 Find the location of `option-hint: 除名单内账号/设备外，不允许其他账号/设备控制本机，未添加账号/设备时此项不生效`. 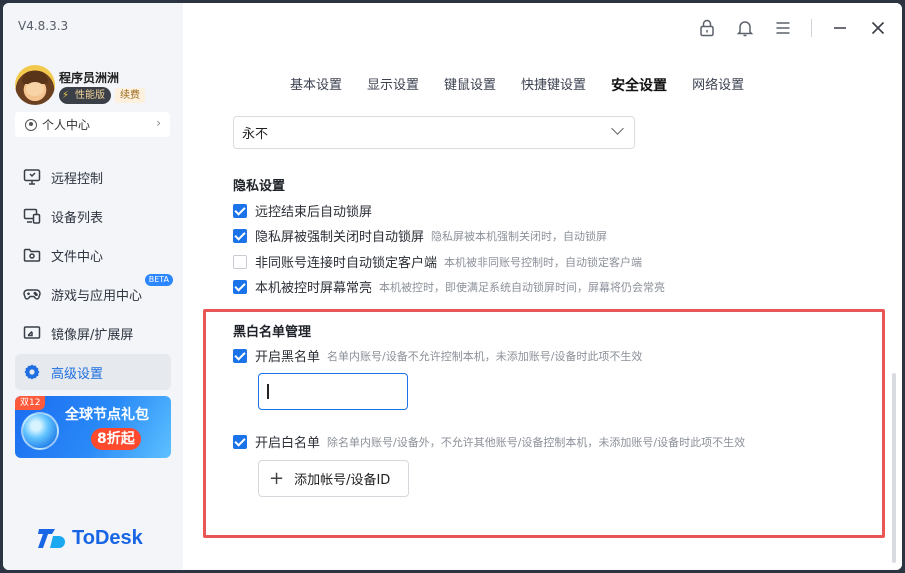

option-hint: 除名单内账号/设备外，不允许其他账号/设备控制本机，未添加账号/设备时此项不生效 is located at coordinates (536, 442).